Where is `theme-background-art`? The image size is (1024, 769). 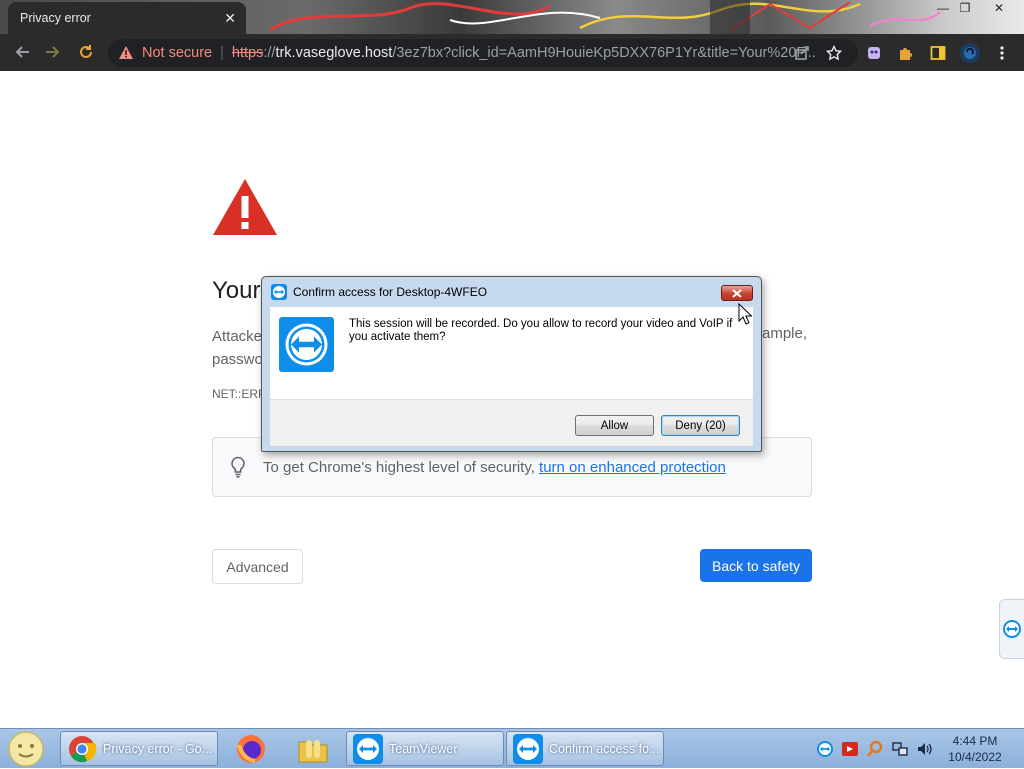
theme-background-art is located at coordinates (605, 17).